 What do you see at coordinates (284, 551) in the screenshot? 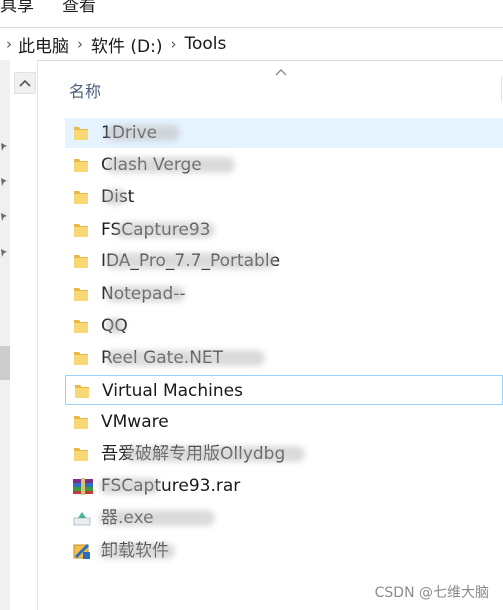
I see `file-row: 卸载软件` at bounding box center [284, 551].